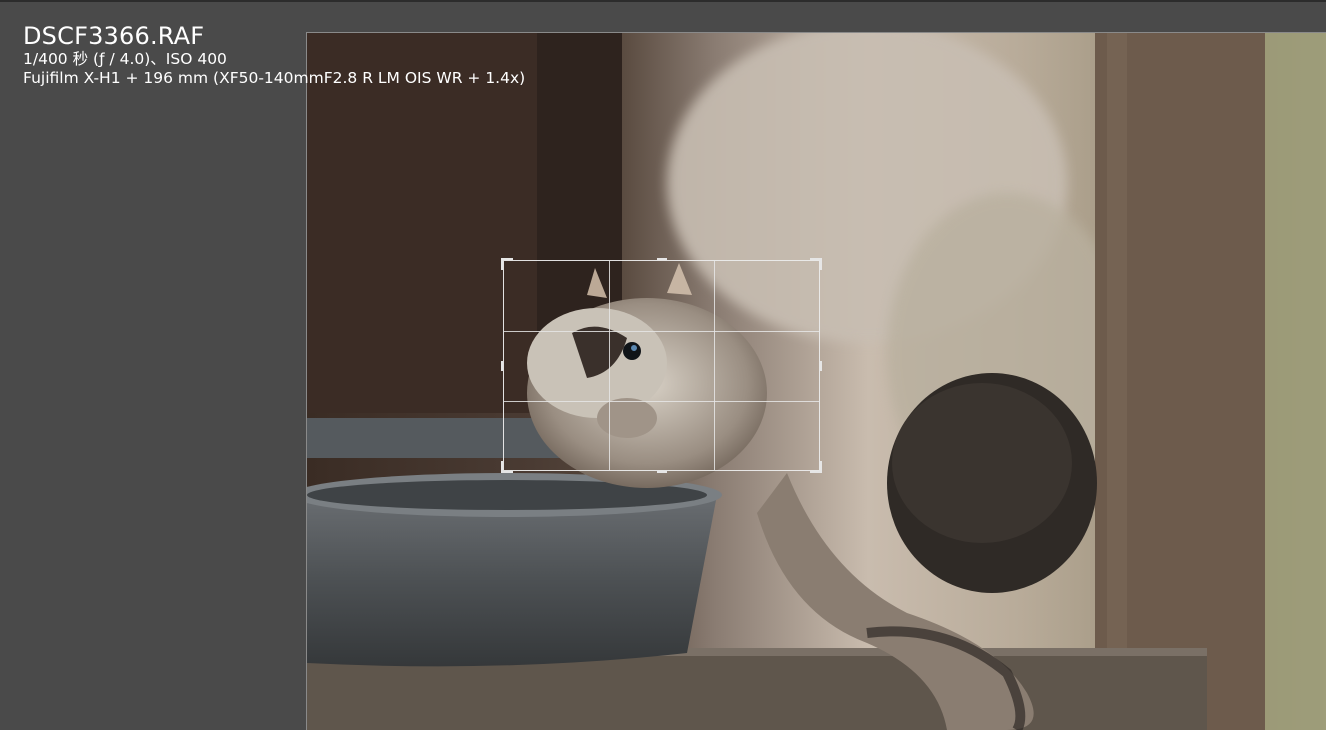  Describe the element at coordinates (507, 467) in the screenshot. I see `crop-corner-handle-bottom-left` at that location.